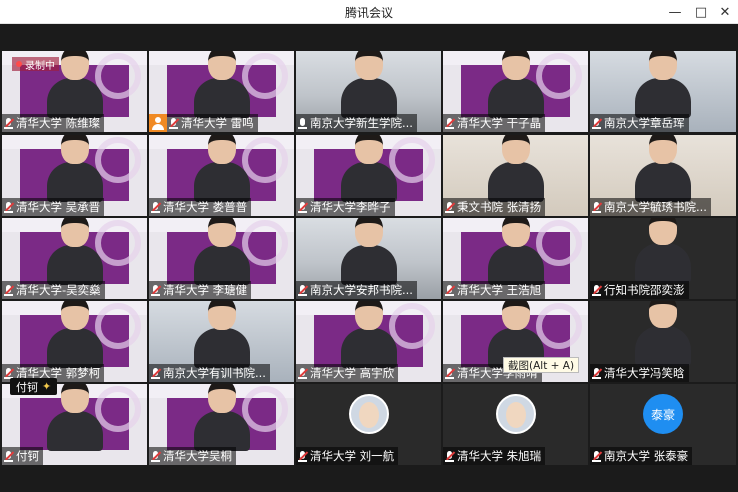 Image resolution: width=738 pixels, height=492 pixels. What do you see at coordinates (368, 414) in the screenshot?
I see `avatar` at bounding box center [368, 414].